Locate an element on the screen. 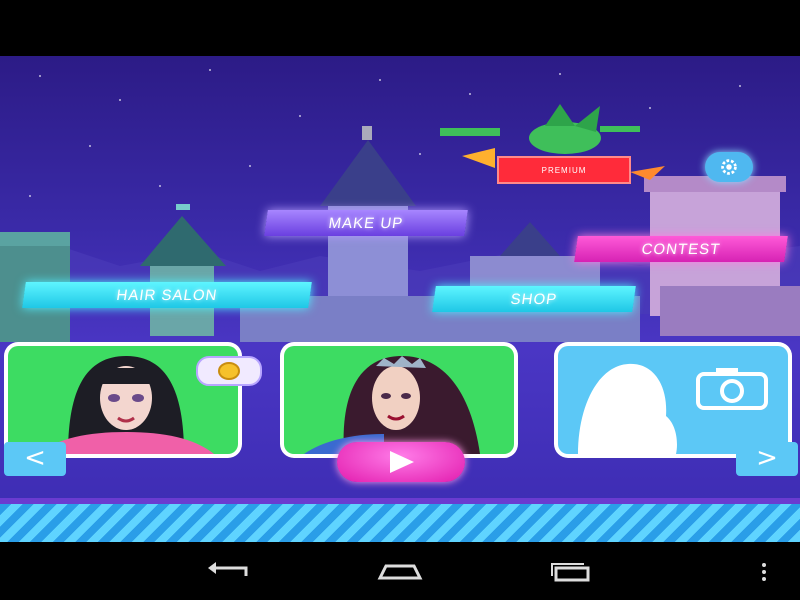  system-nav-bar is located at coordinates (400, 571).